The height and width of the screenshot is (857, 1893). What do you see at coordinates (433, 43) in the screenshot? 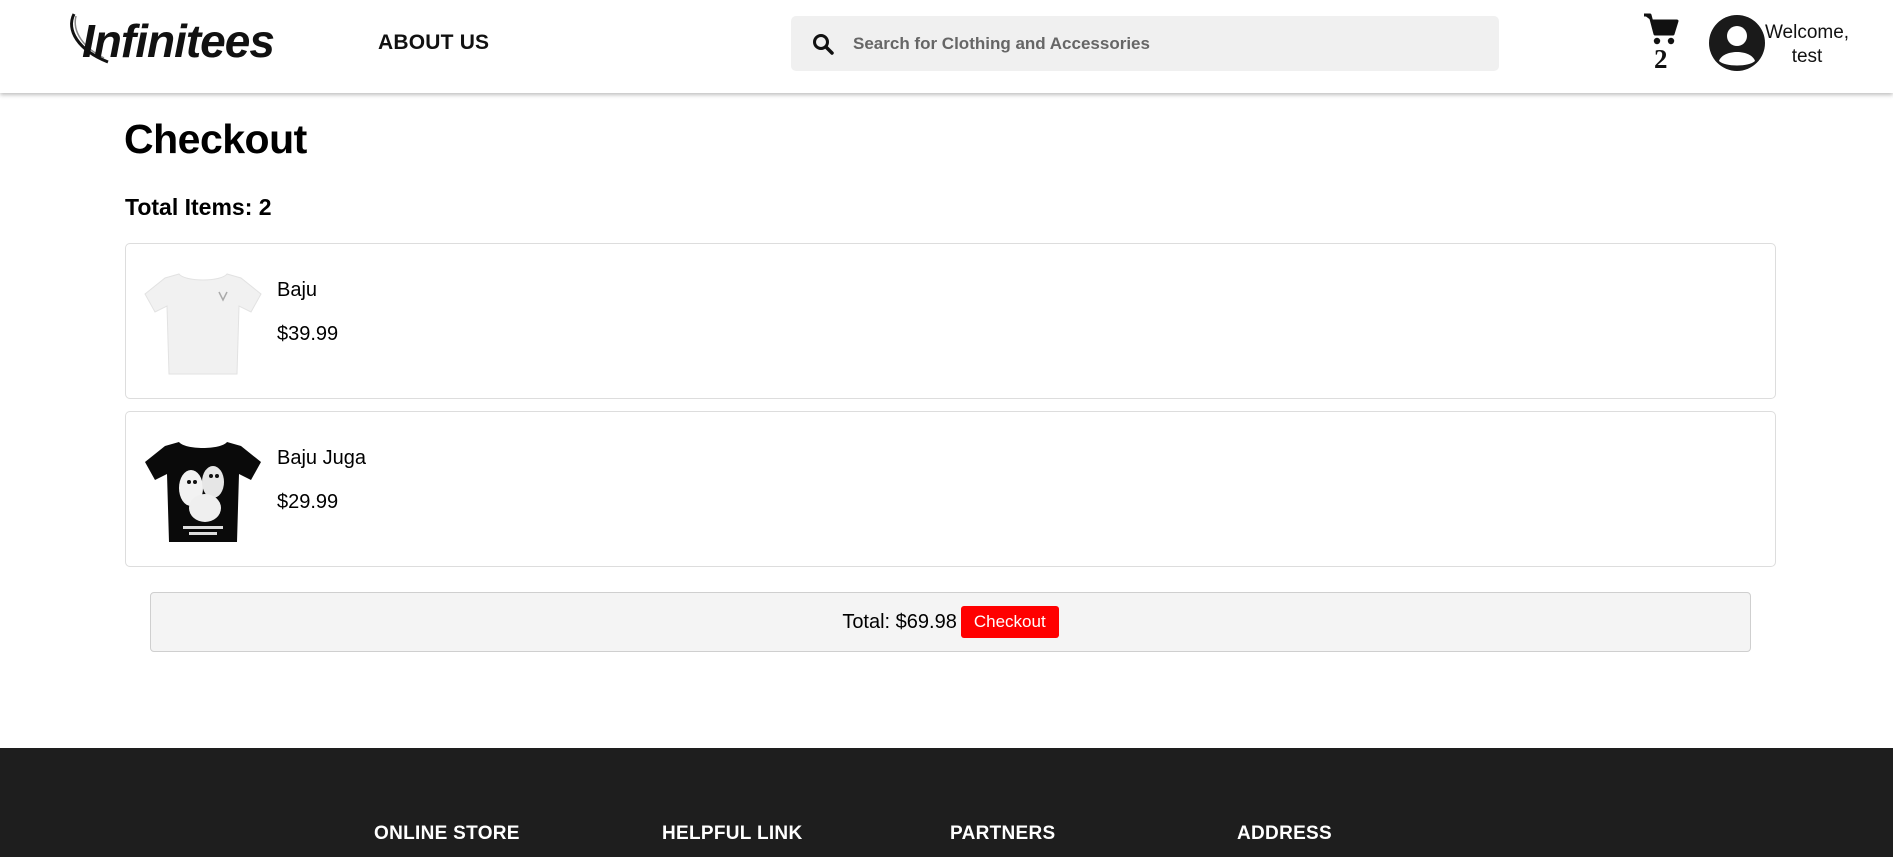
I see `nav-about-us: ABOUT US` at bounding box center [433, 43].